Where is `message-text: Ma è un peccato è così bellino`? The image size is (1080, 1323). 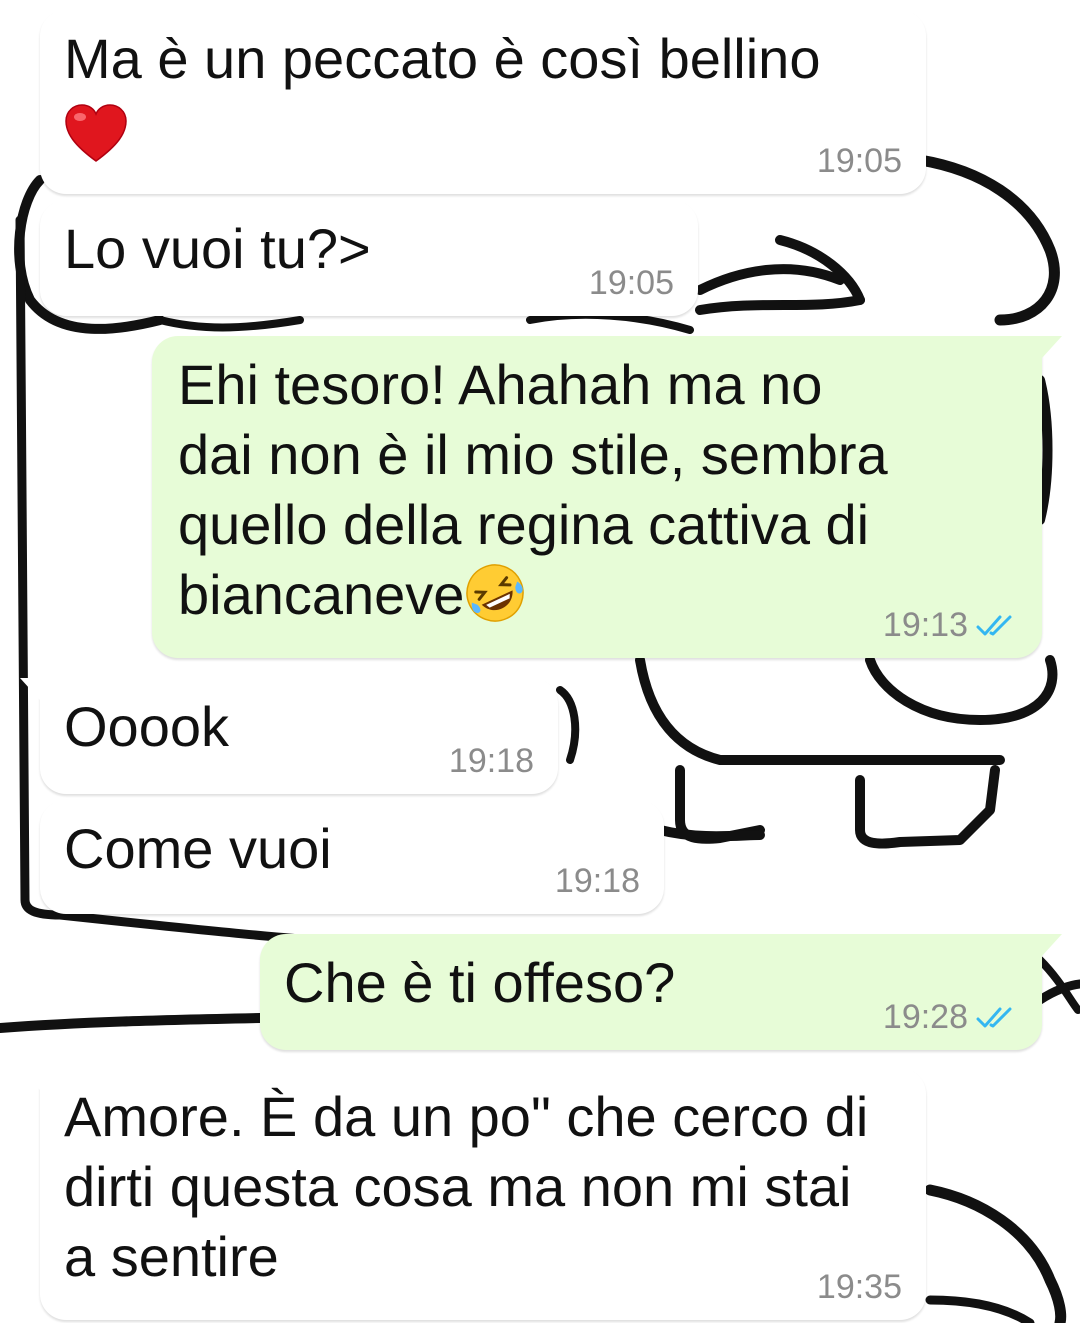
message-text: Ma è un peccato è così bellino is located at coordinates (442, 58).